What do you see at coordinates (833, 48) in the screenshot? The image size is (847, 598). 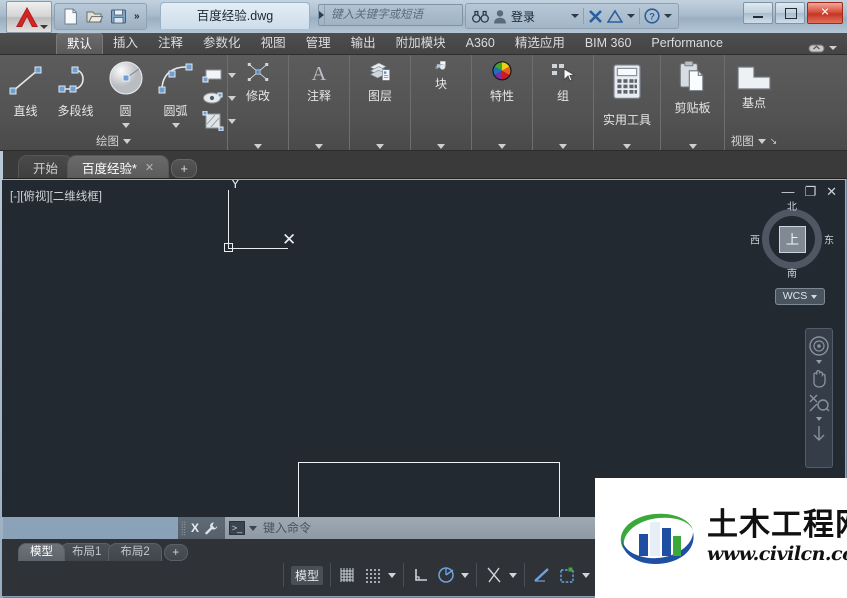 I see `ribbon-collapse-caret-icon` at bounding box center [833, 48].